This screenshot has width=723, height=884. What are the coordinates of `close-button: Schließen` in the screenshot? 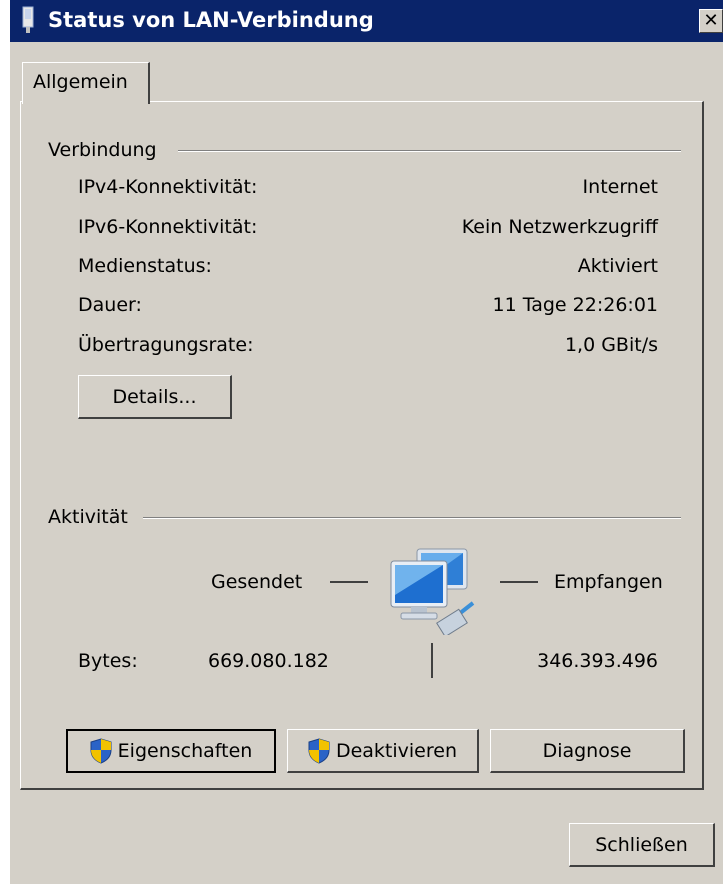 It's located at (642, 845).